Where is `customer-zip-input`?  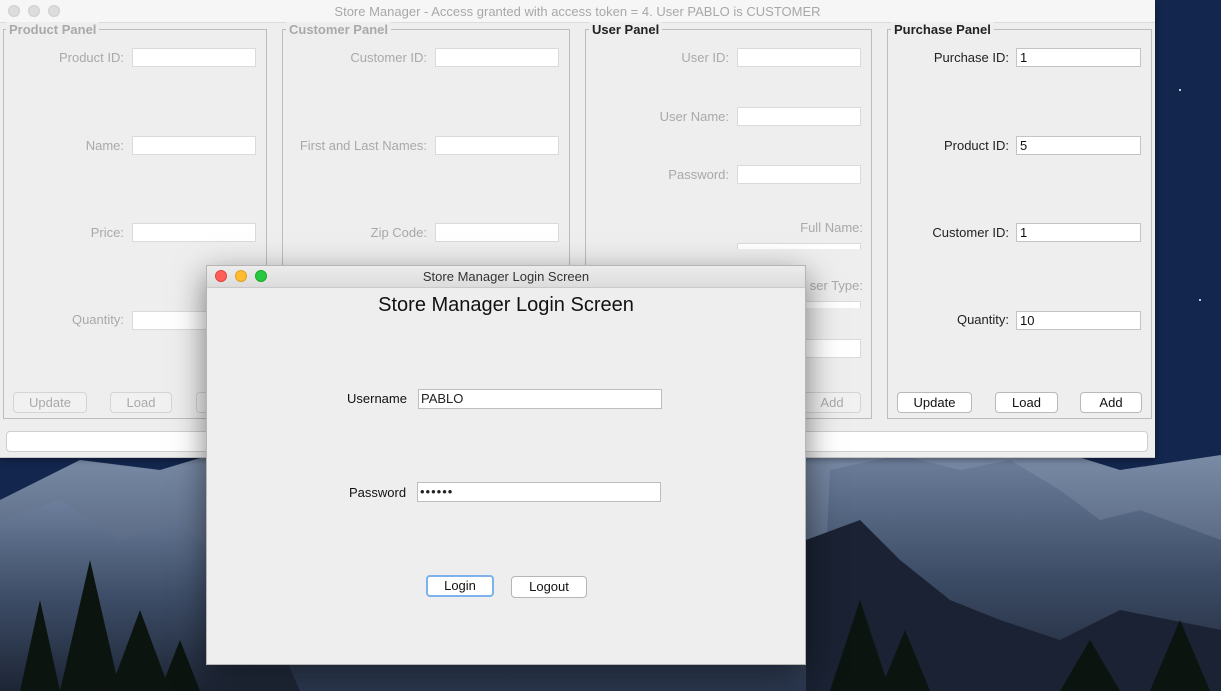 customer-zip-input is located at coordinates (497, 232).